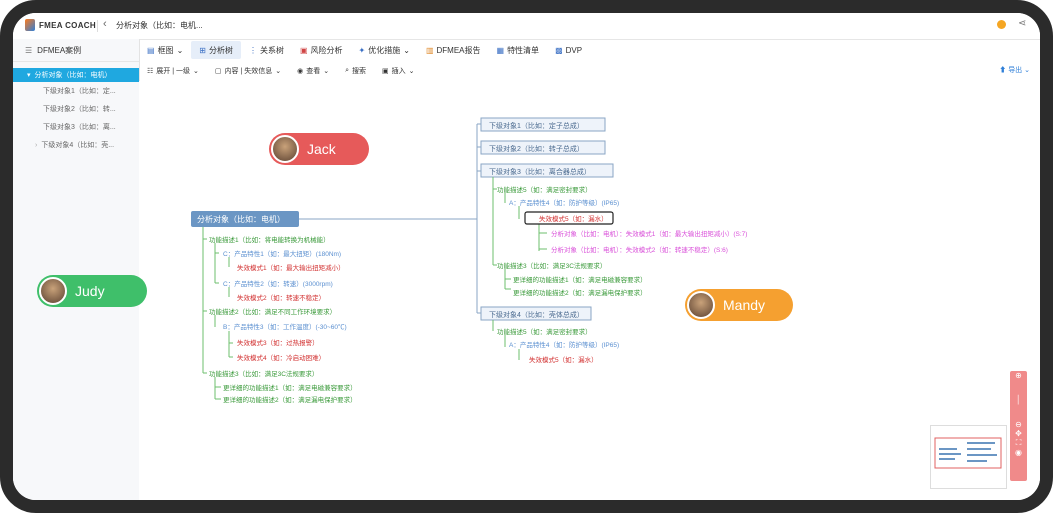  Describe the element at coordinates (1018, 375) in the screenshot. I see `zoom-in-icon: ⊕` at that location.